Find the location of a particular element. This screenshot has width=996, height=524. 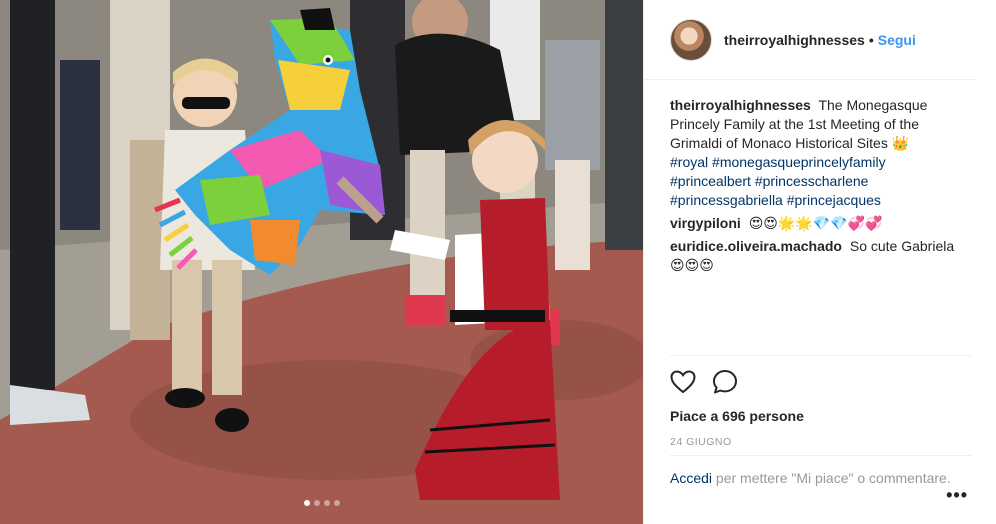

post-header: theirroyalhighnesses • Segui is located at coordinates (810, 40).